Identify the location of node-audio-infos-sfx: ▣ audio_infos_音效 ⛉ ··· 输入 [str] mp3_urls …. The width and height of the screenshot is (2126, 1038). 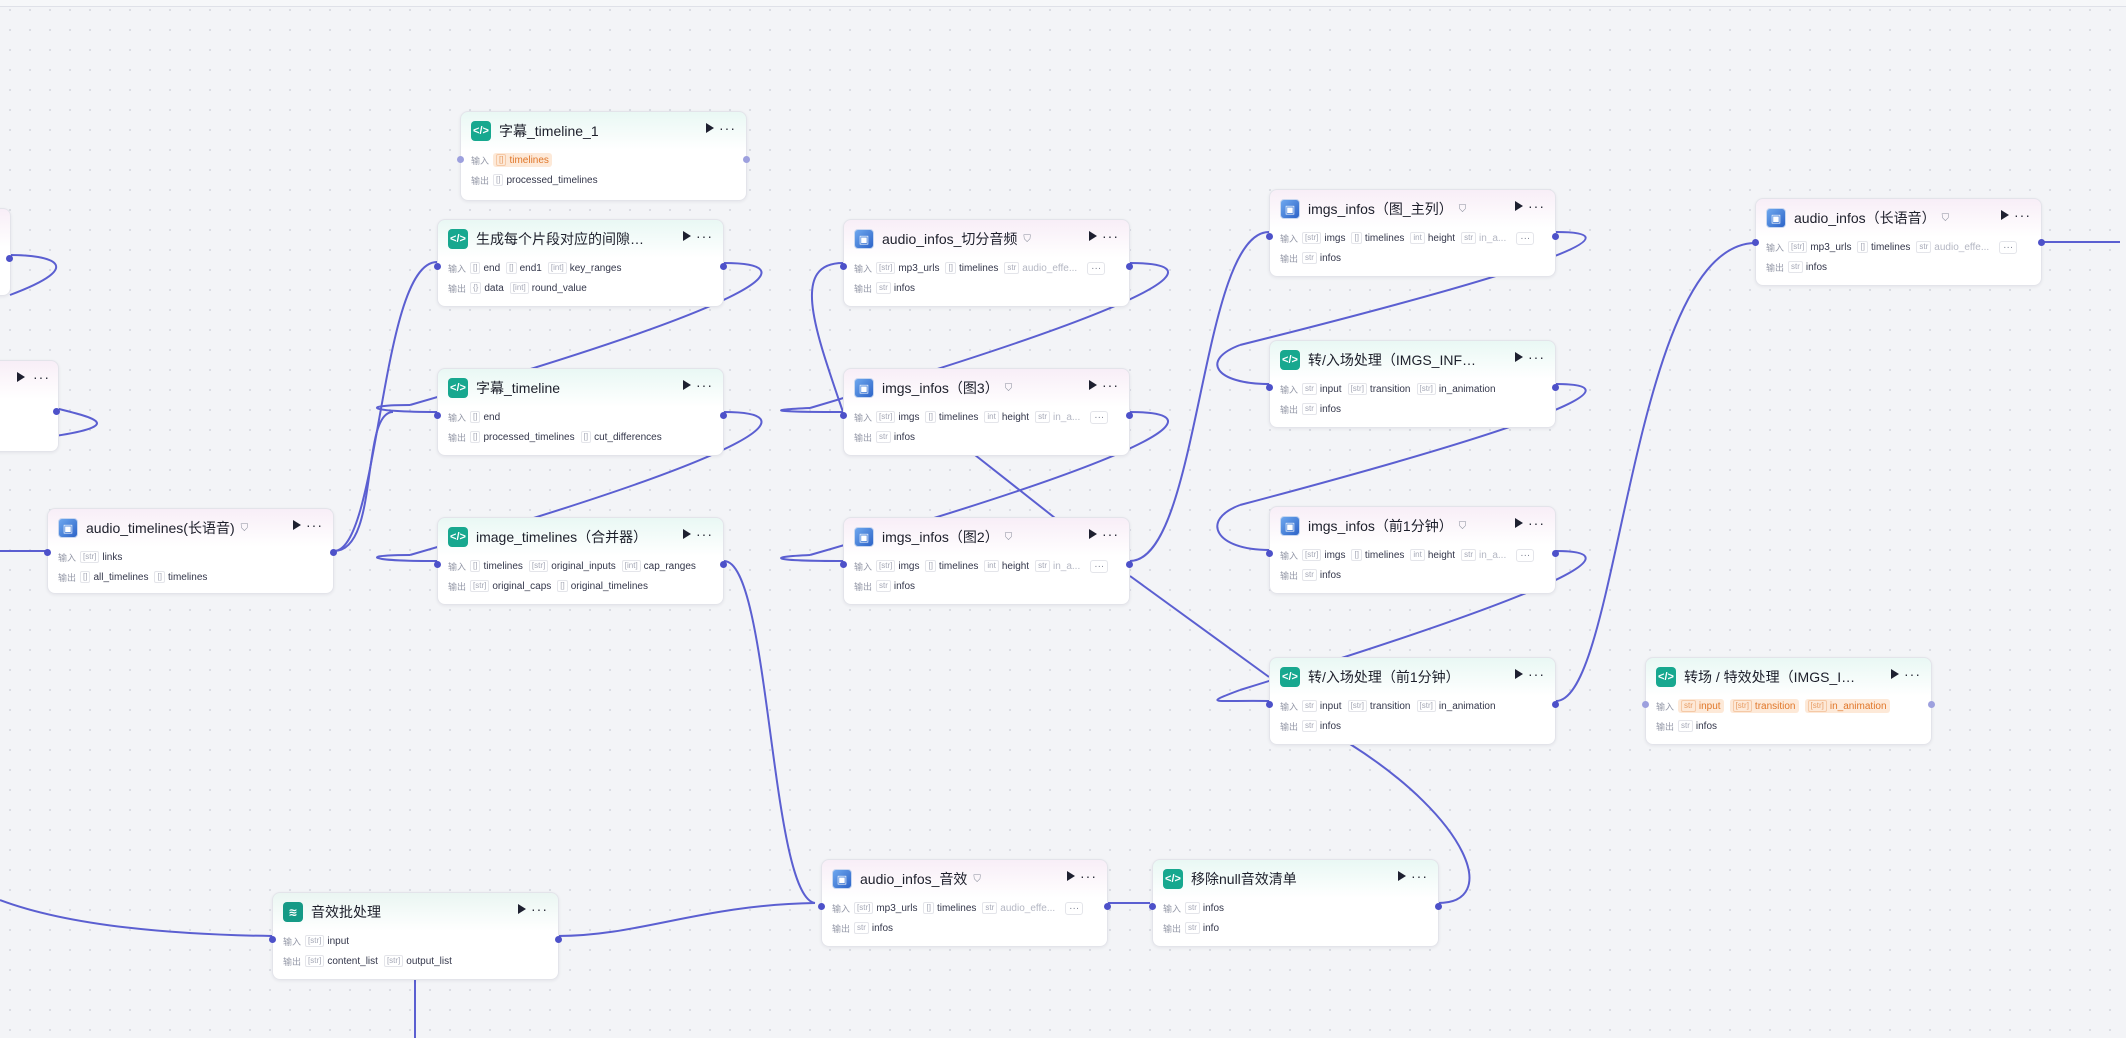
(964, 903).